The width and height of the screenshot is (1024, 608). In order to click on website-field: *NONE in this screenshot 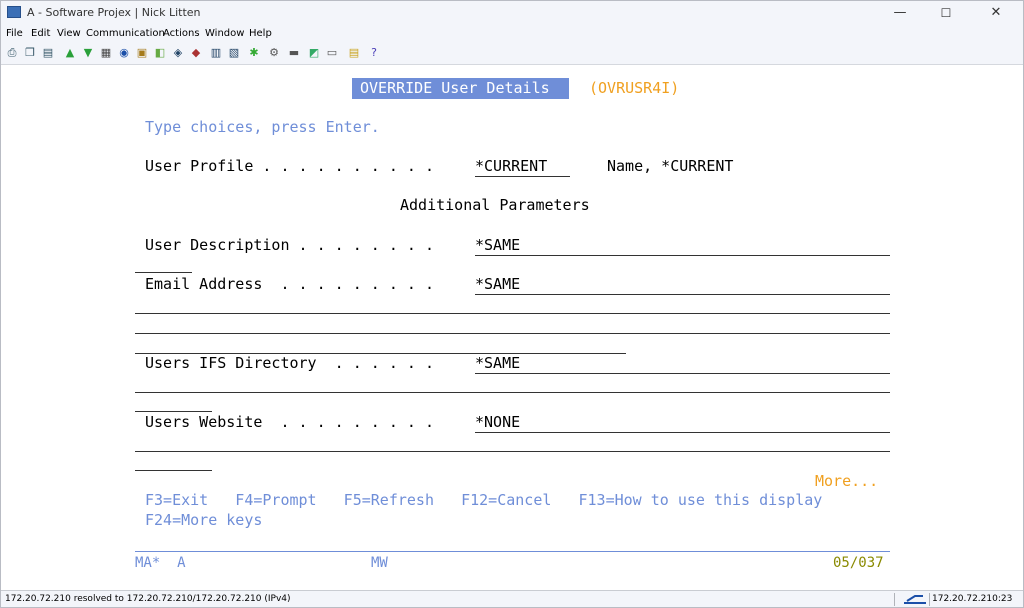, I will do `click(497, 422)`.